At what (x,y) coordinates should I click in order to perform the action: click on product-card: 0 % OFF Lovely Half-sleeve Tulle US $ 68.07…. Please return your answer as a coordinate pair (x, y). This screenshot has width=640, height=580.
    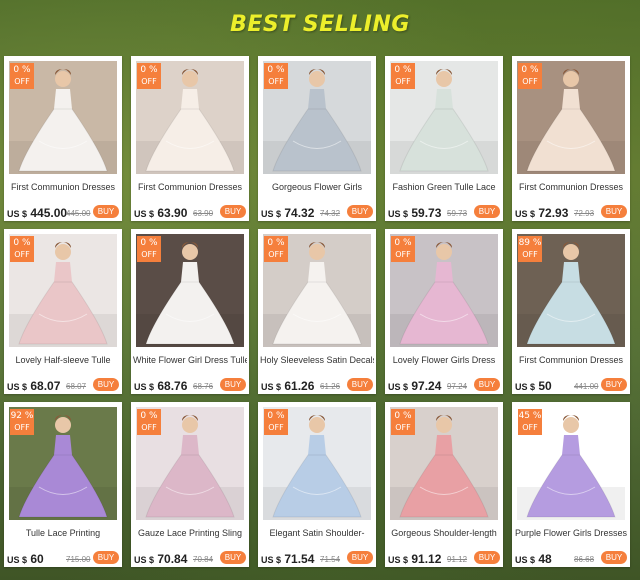
    Looking at the image, I should click on (63, 311).